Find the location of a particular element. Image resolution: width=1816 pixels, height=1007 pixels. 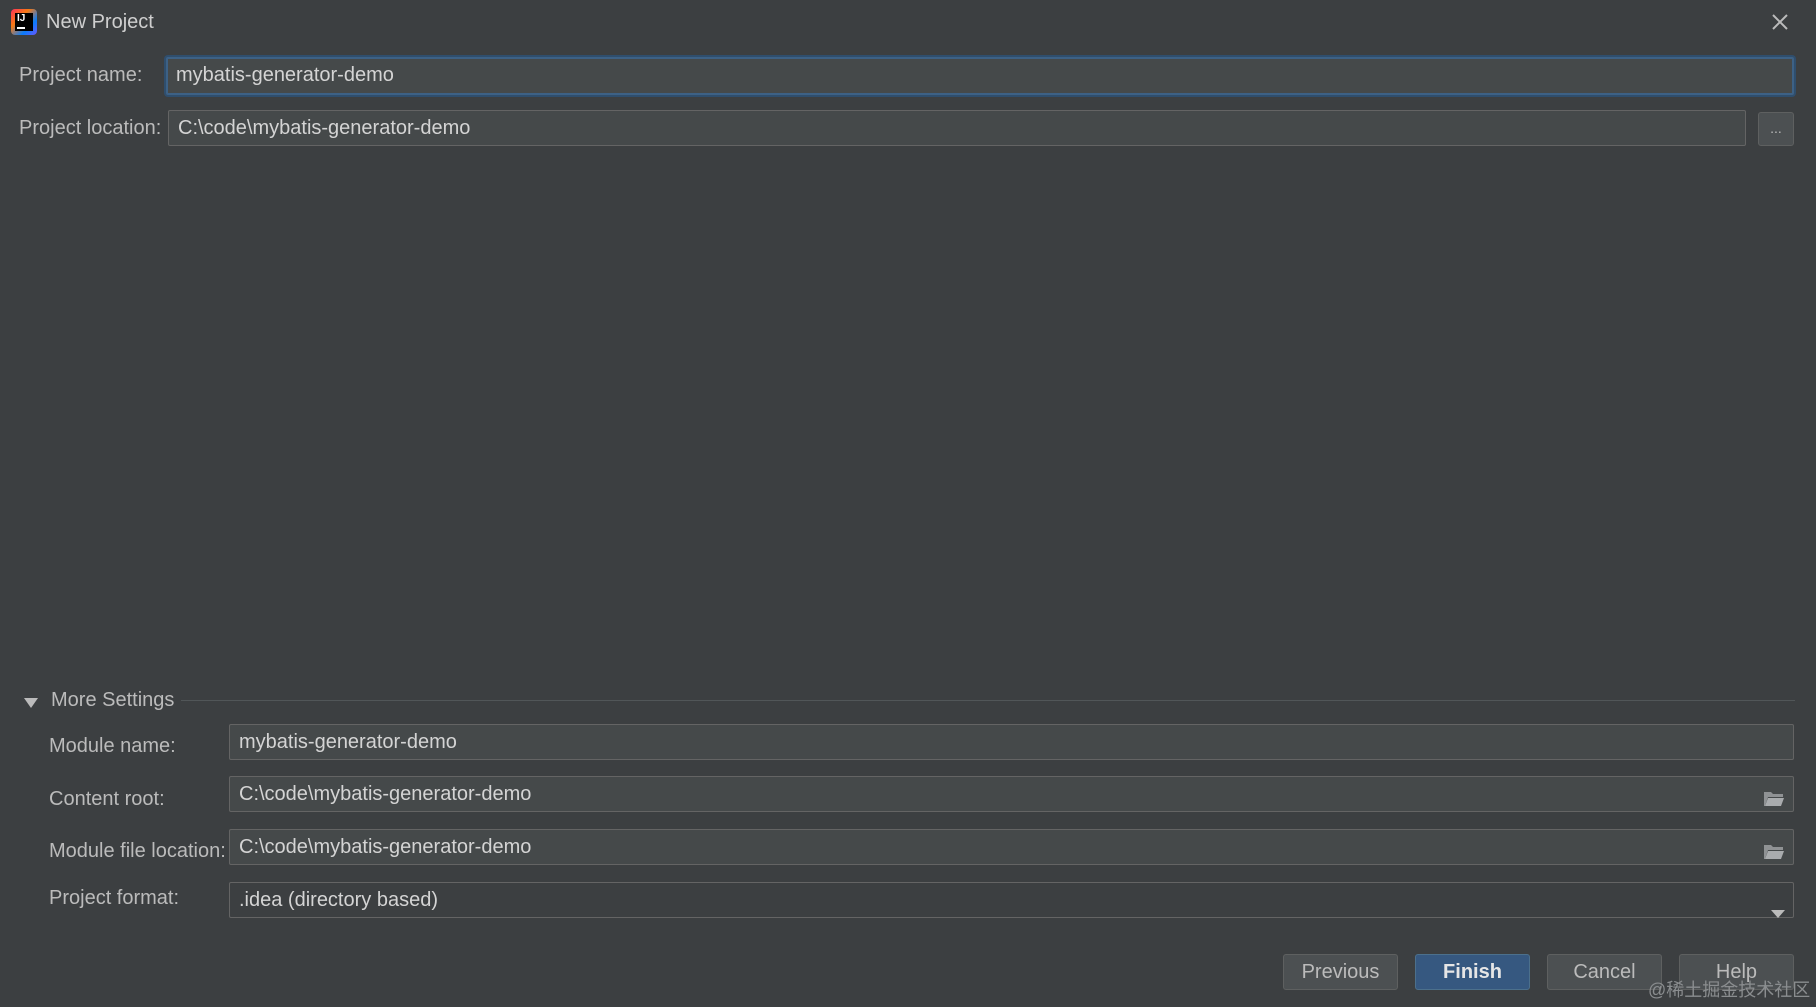

more-settings-label: More Settings is located at coordinates (113, 700).